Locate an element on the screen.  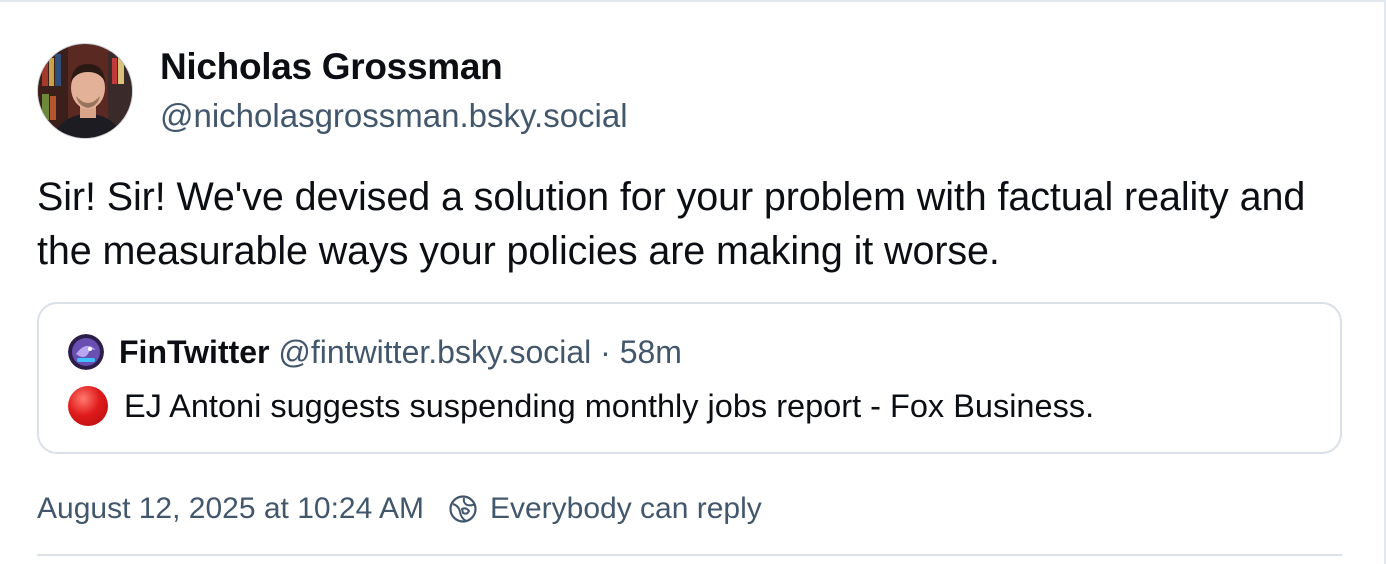
divider is located at coordinates (689, 555).